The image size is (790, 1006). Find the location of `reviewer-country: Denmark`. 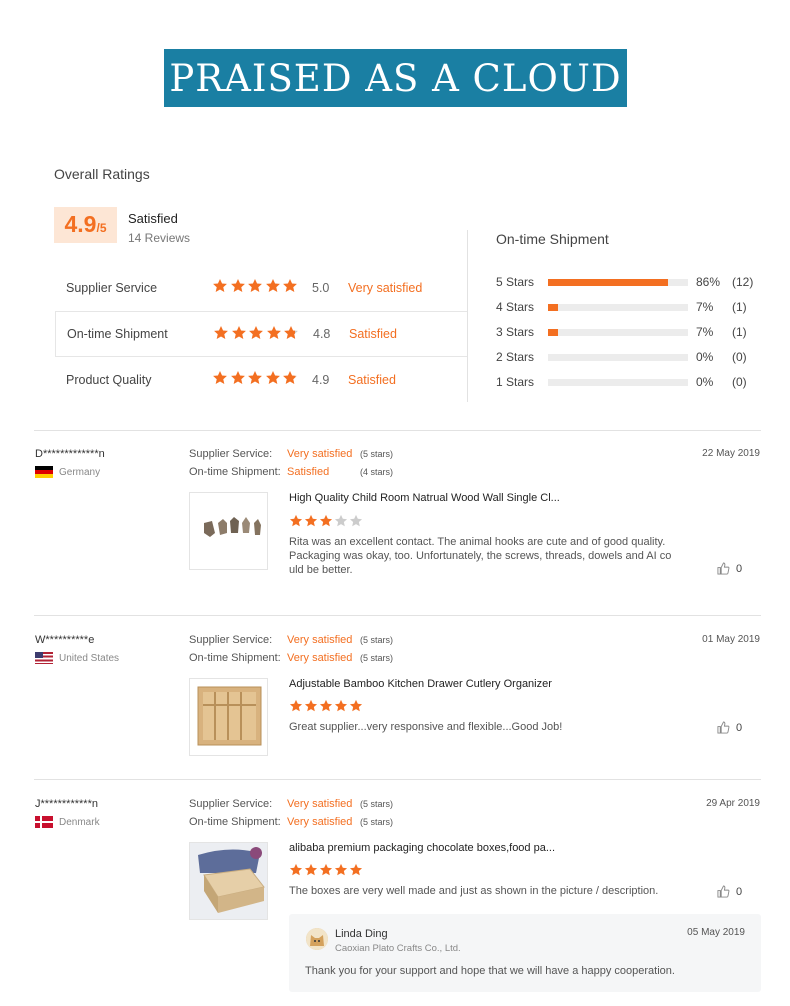

reviewer-country: Denmark is located at coordinates (67, 822).